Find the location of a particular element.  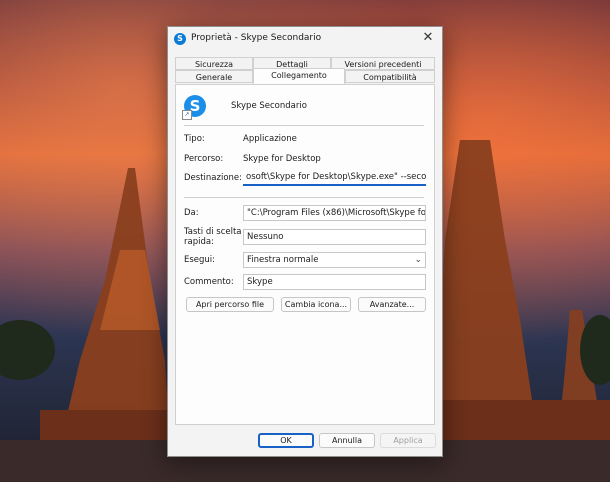

tab-sicurezza: Sicurezza is located at coordinates (214, 63).